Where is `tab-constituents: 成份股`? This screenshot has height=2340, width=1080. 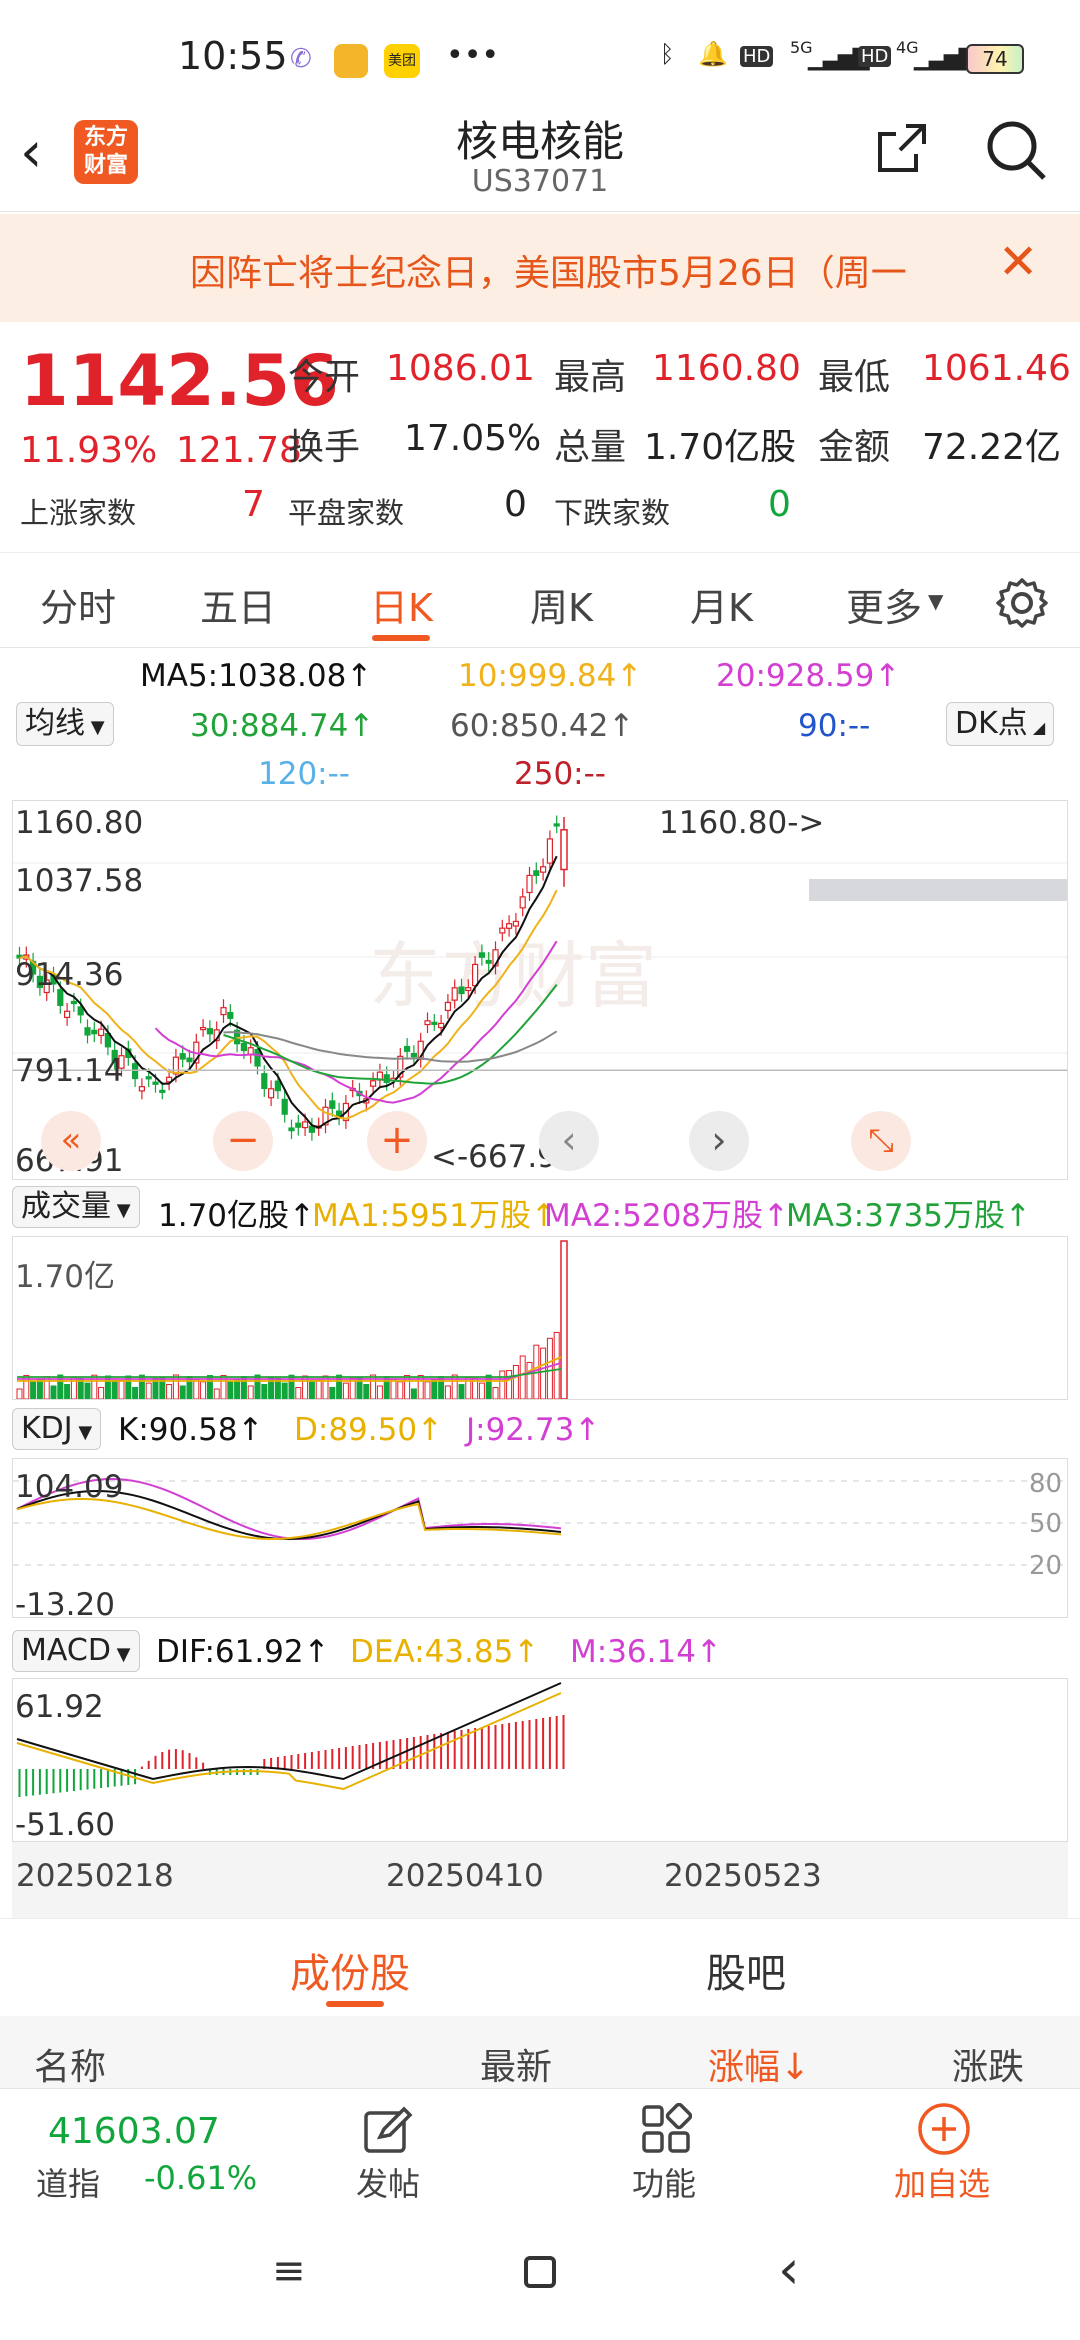 tab-constituents: 成份股 is located at coordinates (350, 1970).